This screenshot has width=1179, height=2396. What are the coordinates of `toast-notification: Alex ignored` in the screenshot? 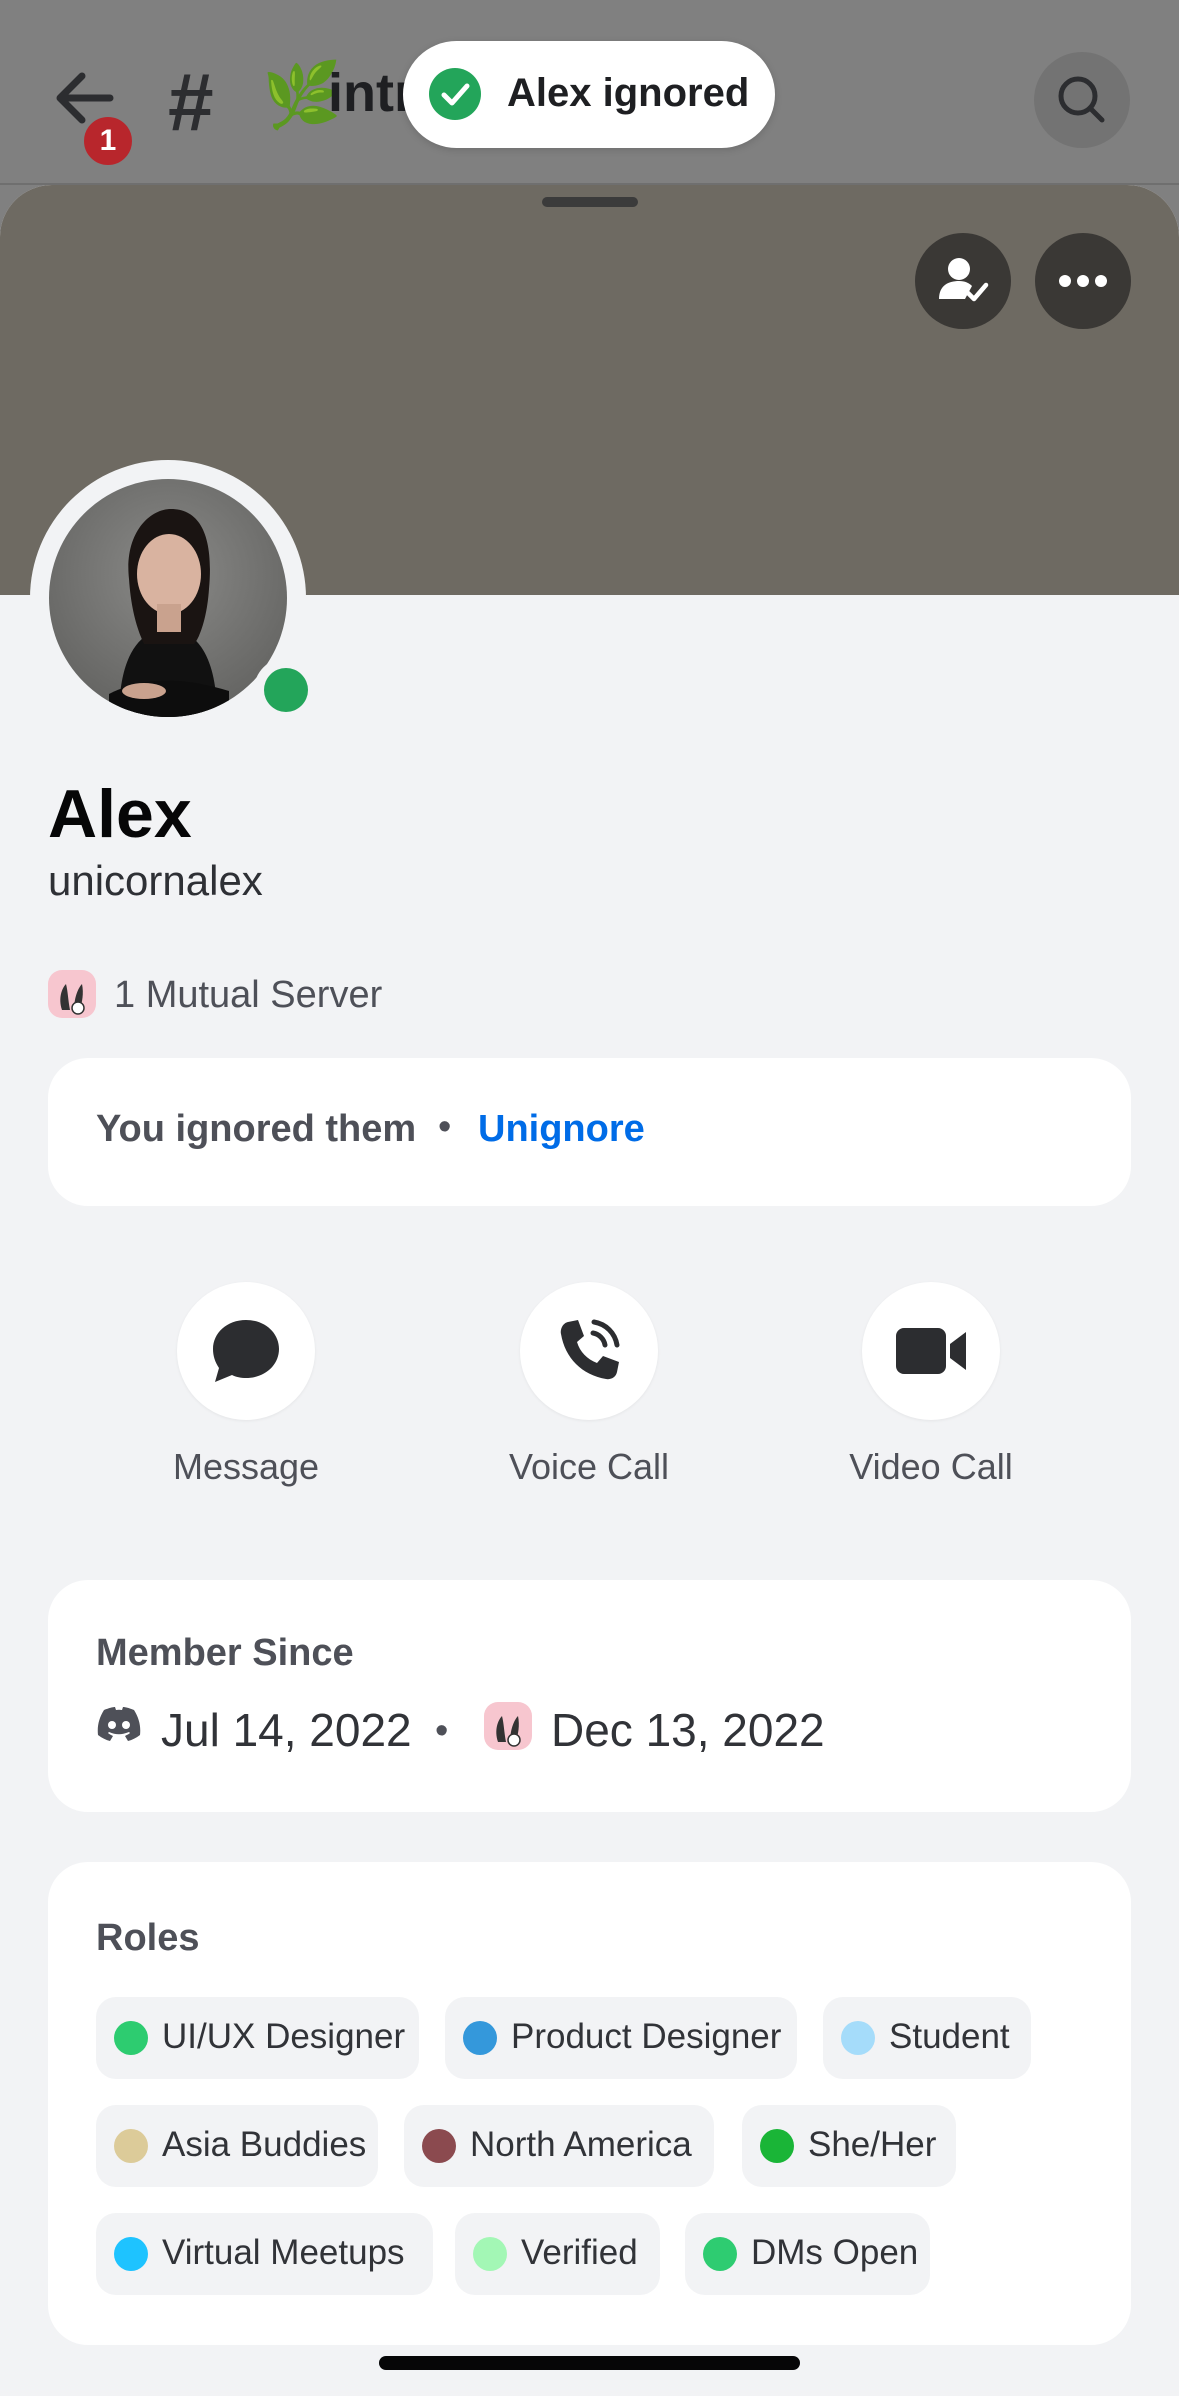 It's located at (589, 94).